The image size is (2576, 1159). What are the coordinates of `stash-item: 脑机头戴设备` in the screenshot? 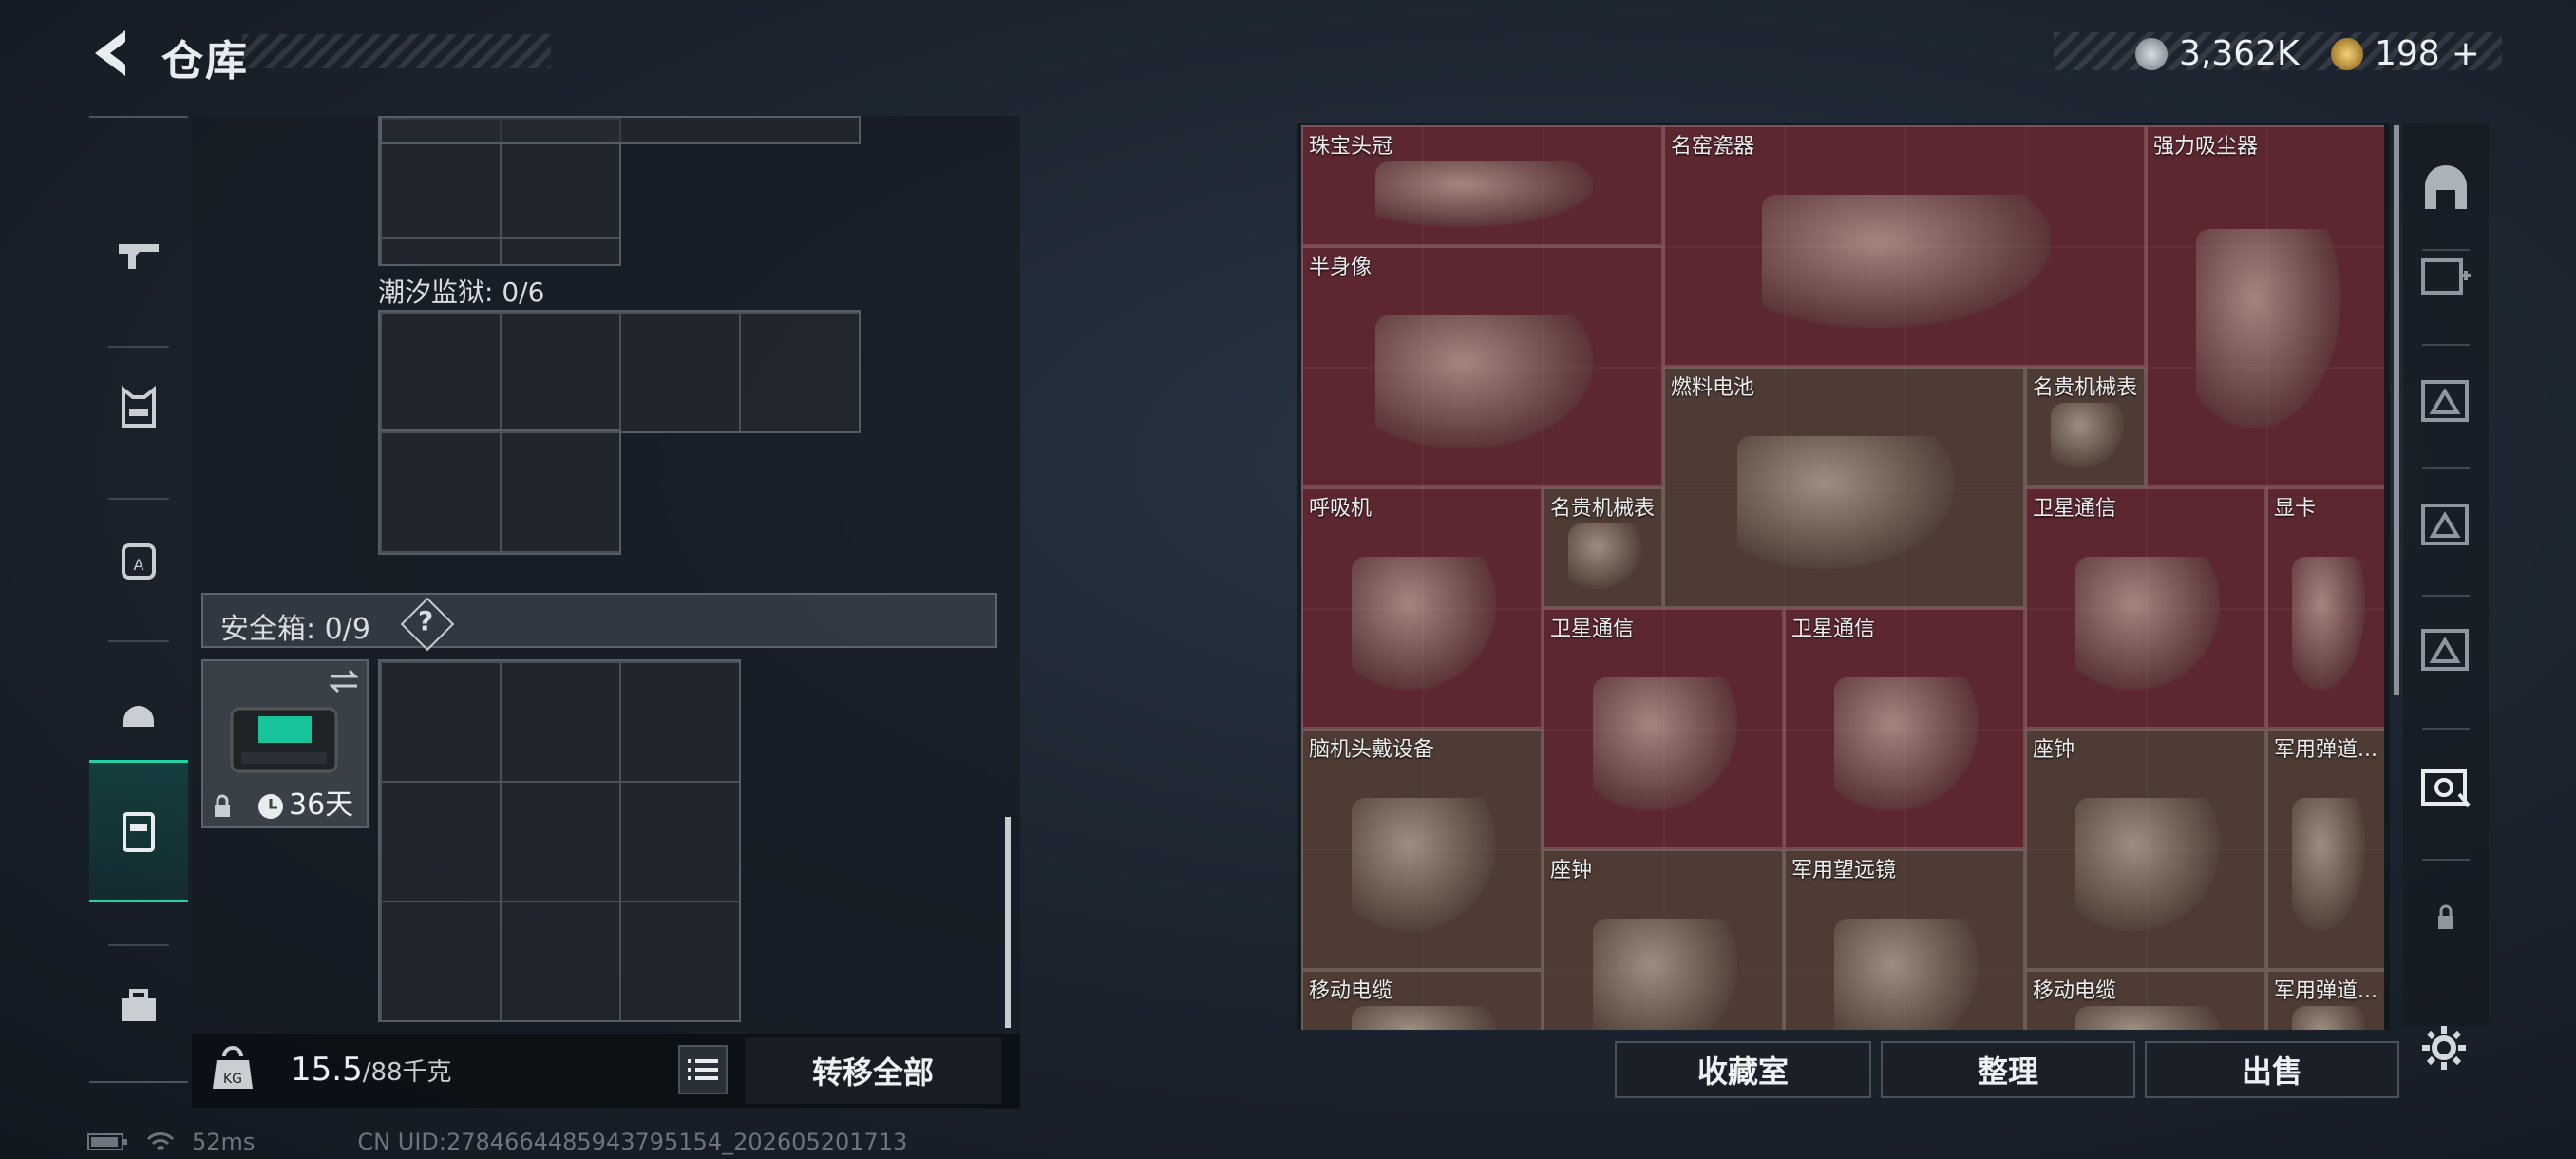 It's located at (1422, 849).